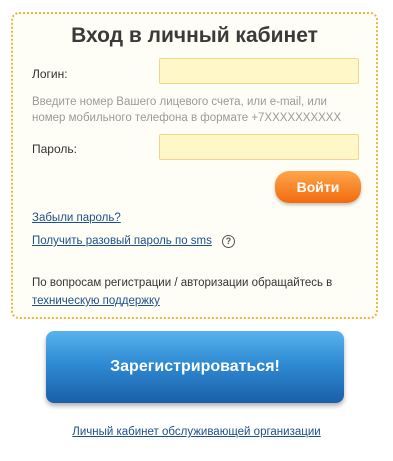  I want to click on password-input, so click(259, 147).